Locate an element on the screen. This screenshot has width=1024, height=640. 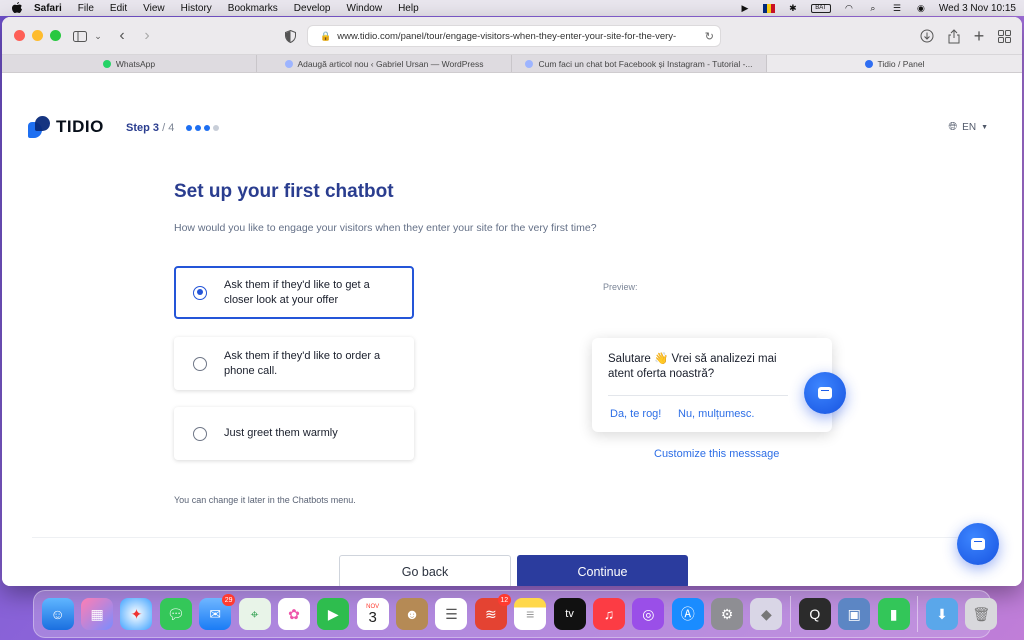
back-arrow-icon: ‹ is located at coordinates (122, 36).